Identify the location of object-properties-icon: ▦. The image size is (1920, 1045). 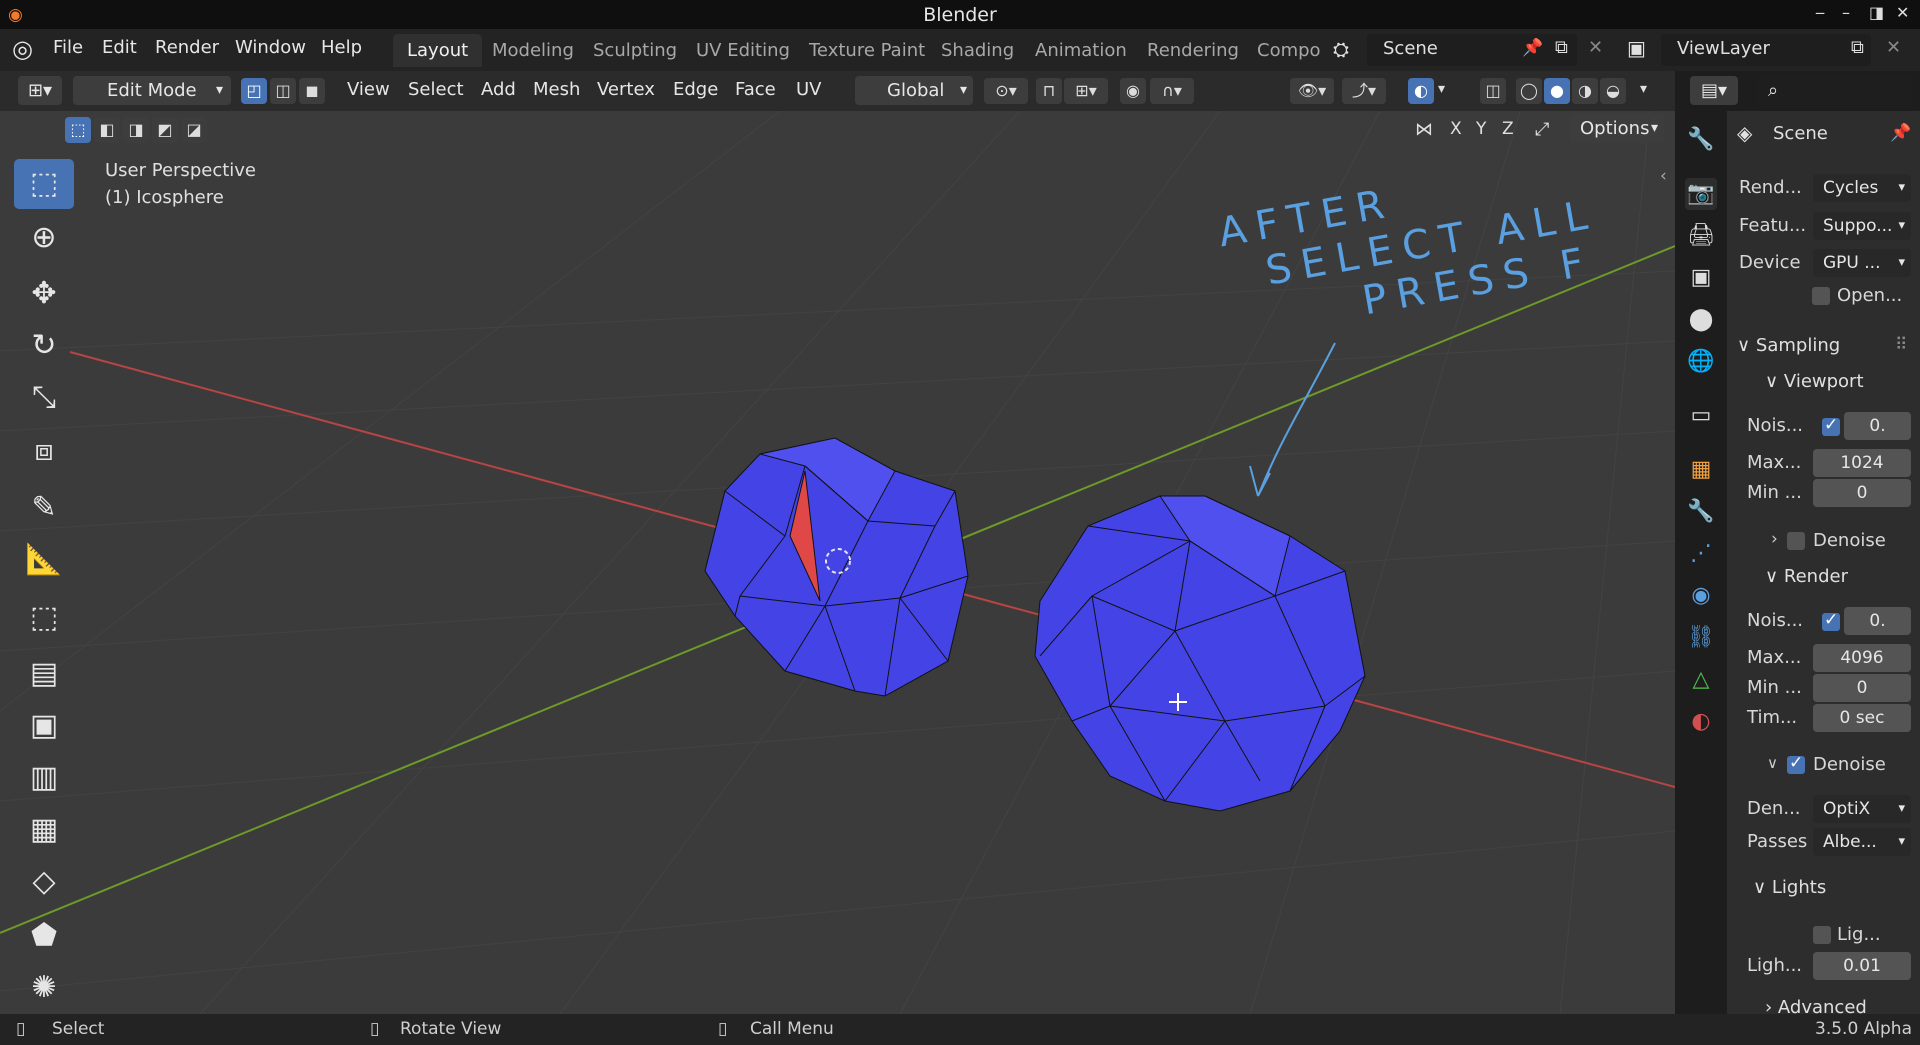
(1701, 470).